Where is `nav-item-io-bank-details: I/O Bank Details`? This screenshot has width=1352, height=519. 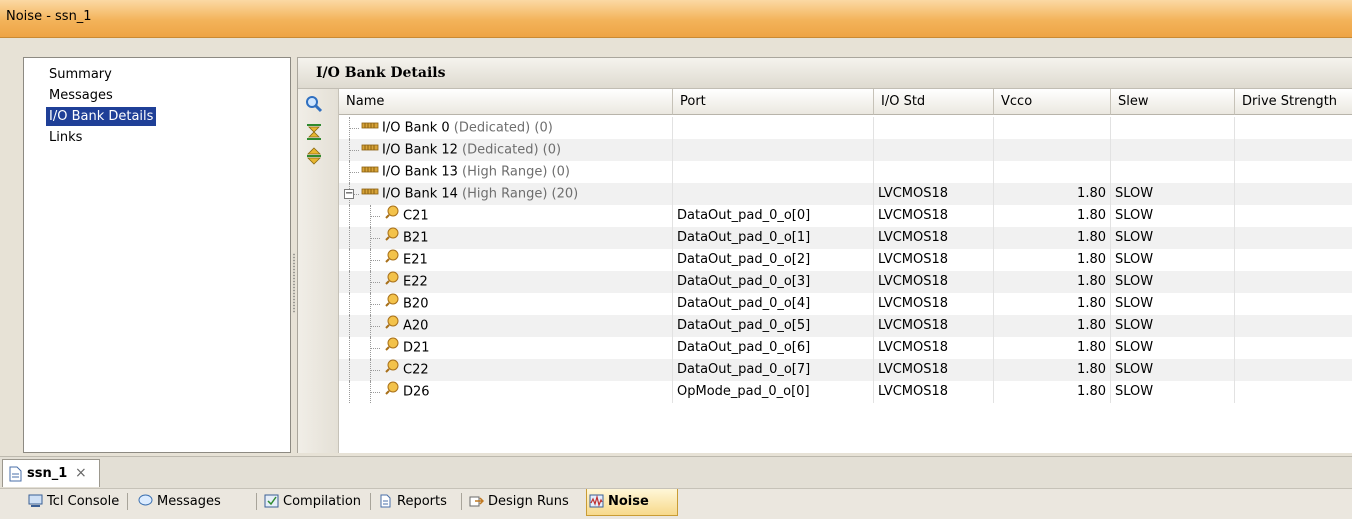 nav-item-io-bank-details: I/O Bank Details is located at coordinates (101, 116).